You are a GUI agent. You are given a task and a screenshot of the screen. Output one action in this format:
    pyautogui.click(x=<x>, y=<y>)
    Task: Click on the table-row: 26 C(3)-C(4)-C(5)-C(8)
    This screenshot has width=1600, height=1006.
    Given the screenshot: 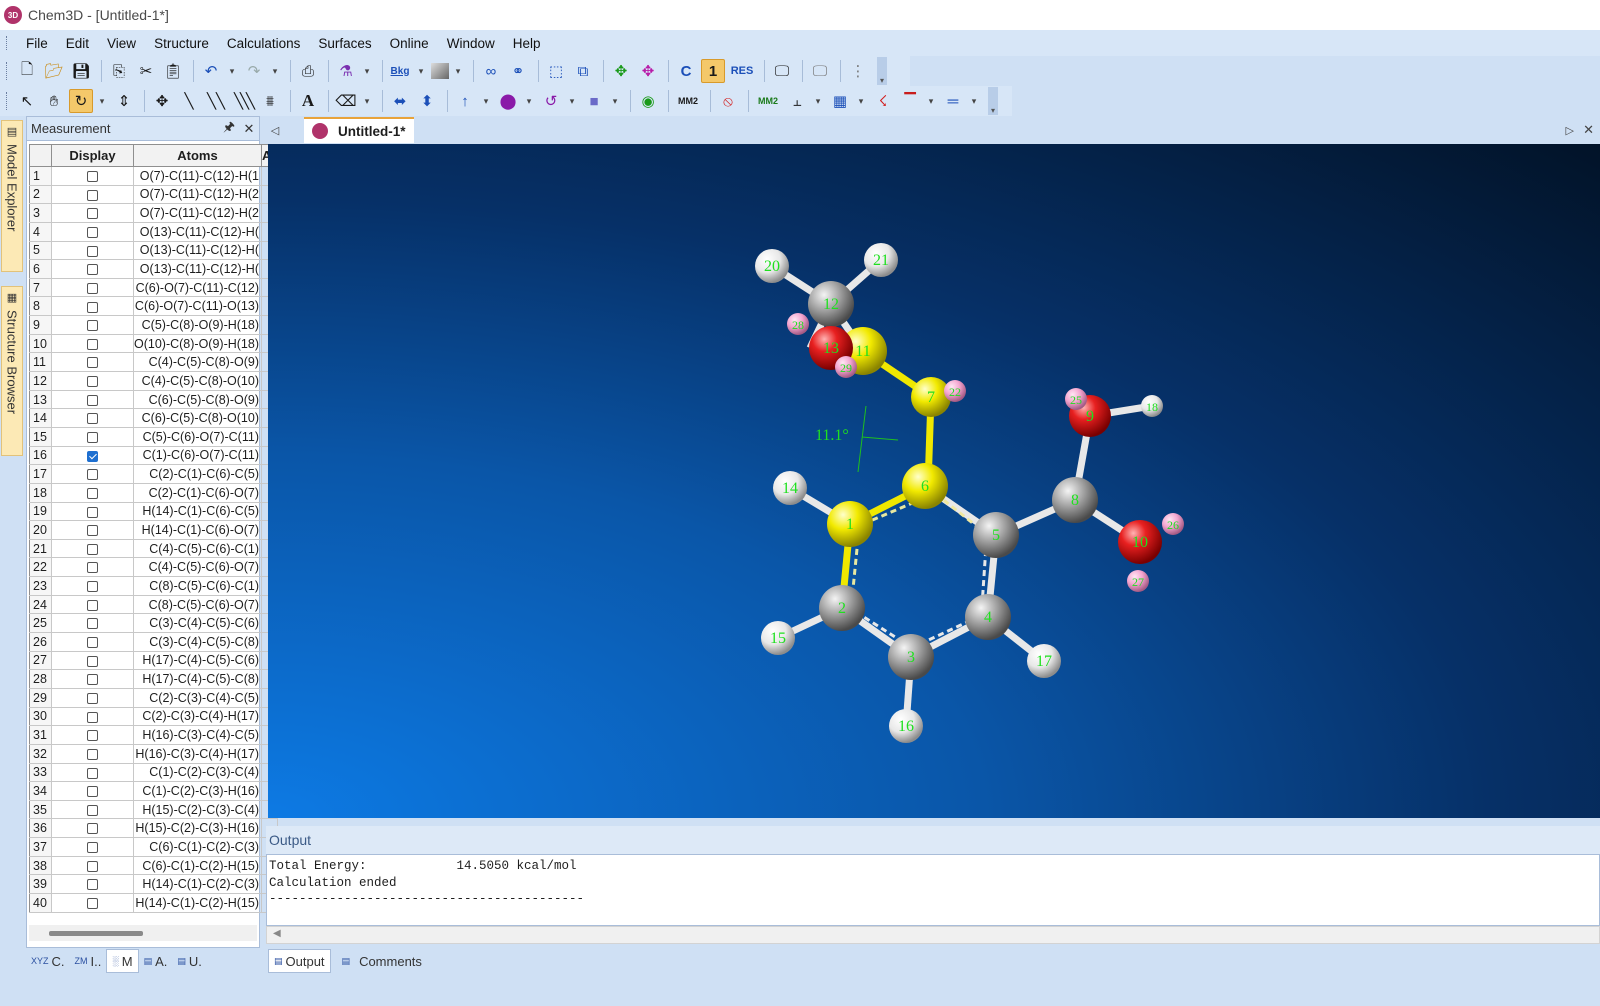 What is the action you would take?
    pyautogui.click(x=153, y=642)
    